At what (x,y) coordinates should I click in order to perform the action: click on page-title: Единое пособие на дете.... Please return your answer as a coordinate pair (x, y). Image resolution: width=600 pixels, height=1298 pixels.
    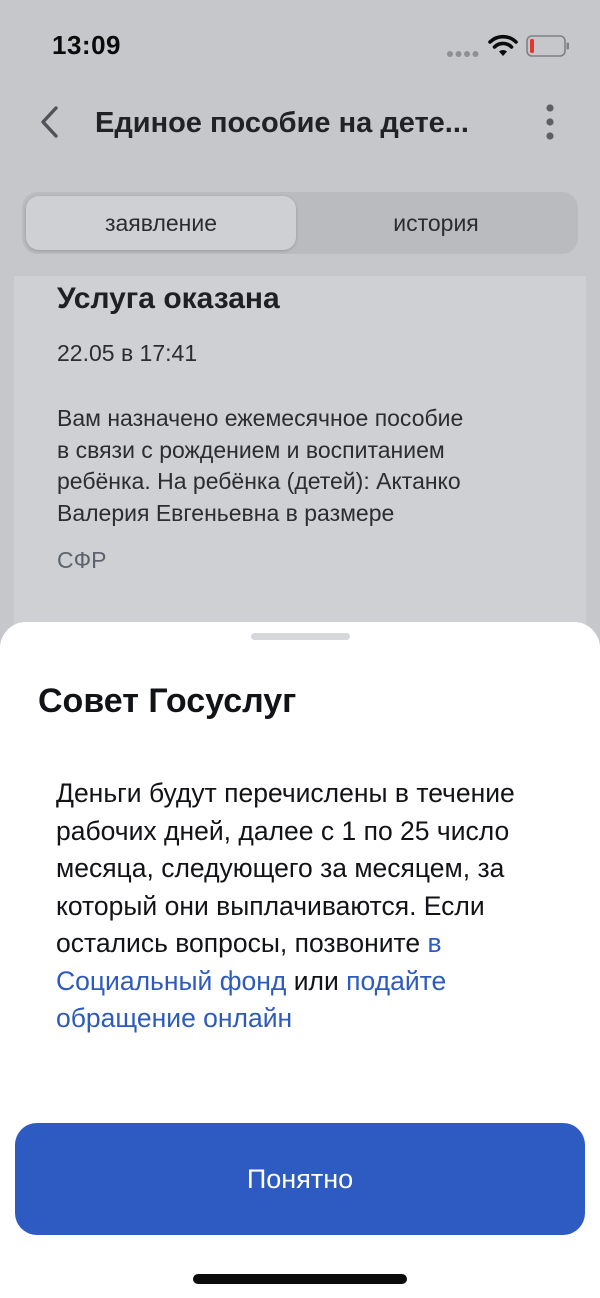
    Looking at the image, I should click on (282, 123).